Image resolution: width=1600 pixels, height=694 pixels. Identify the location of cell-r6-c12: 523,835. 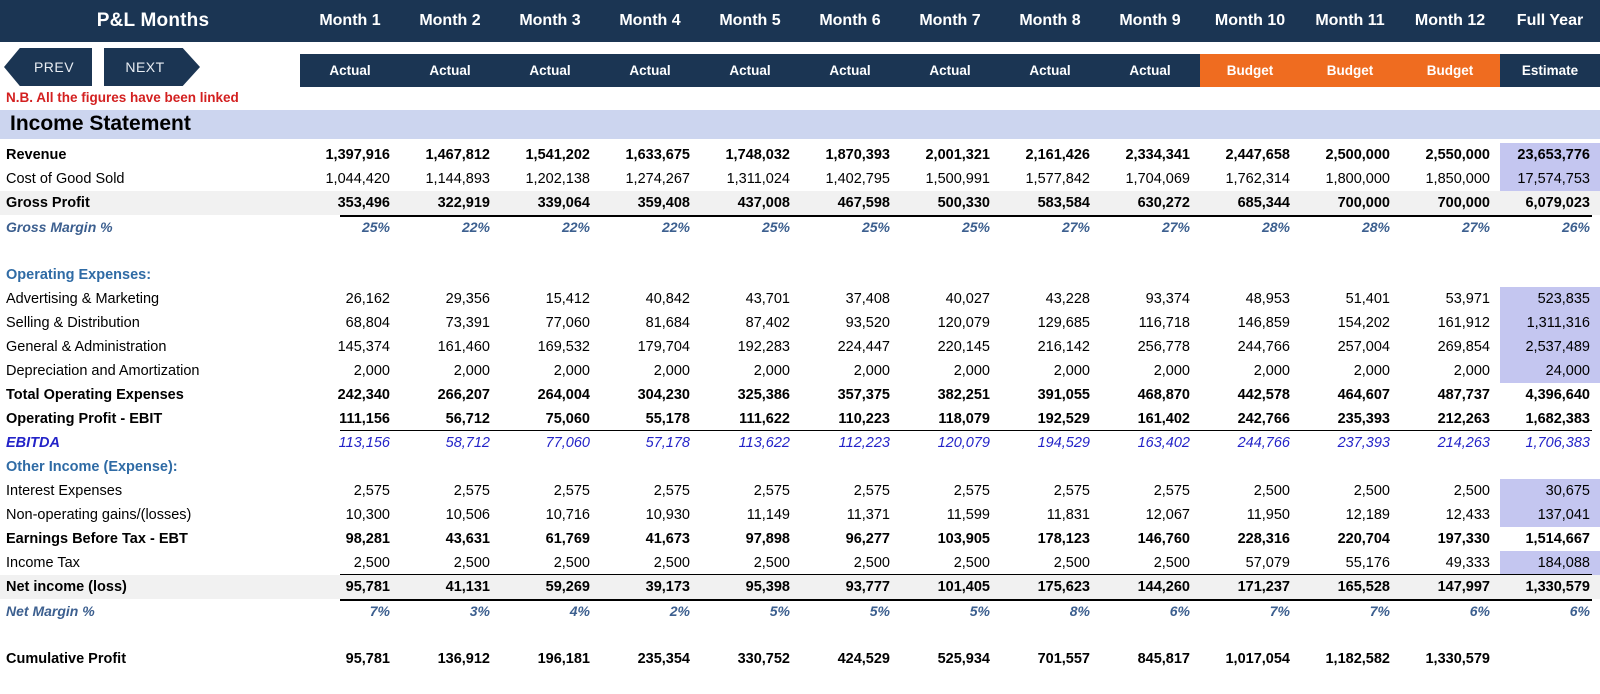
(1550, 299).